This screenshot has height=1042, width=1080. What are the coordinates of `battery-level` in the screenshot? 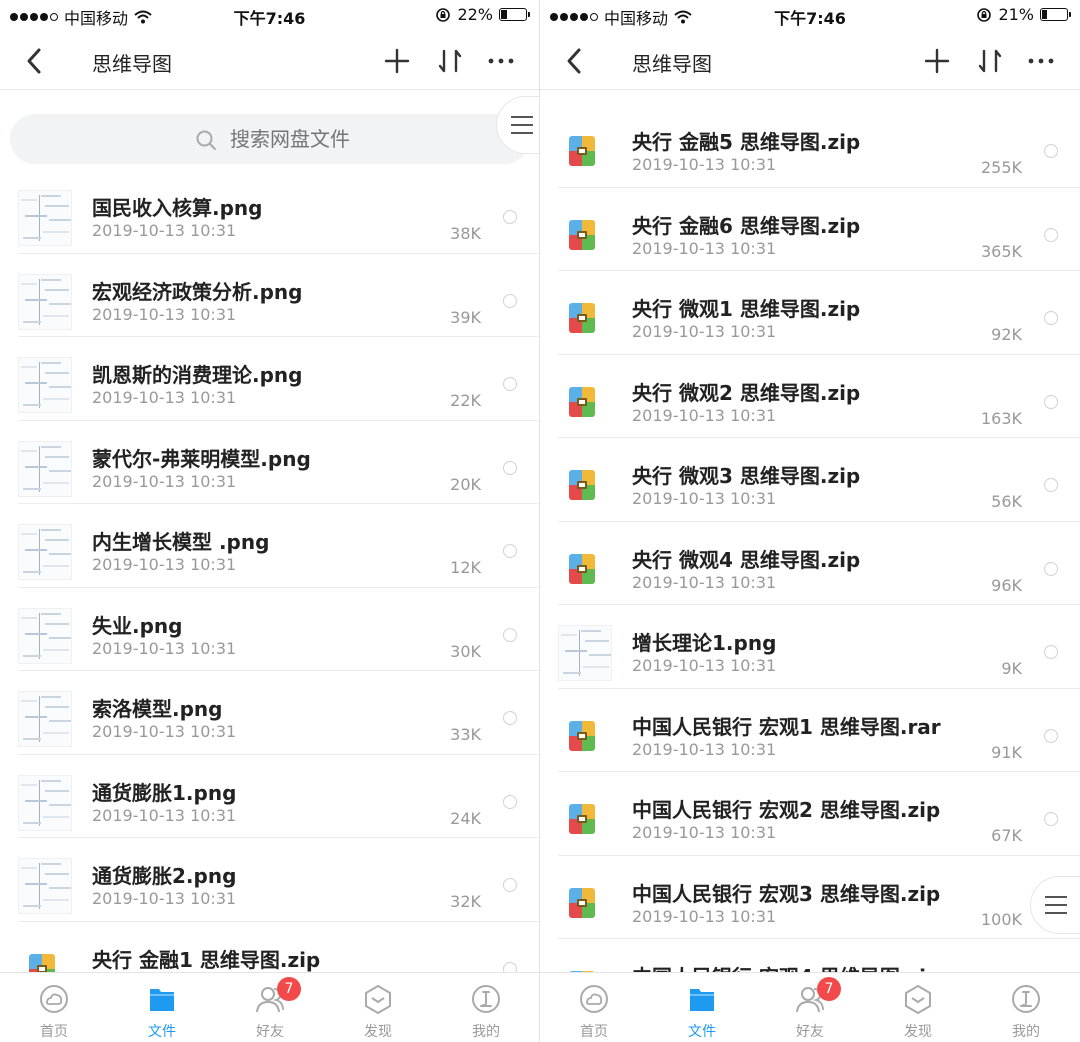 It's located at (504, 14).